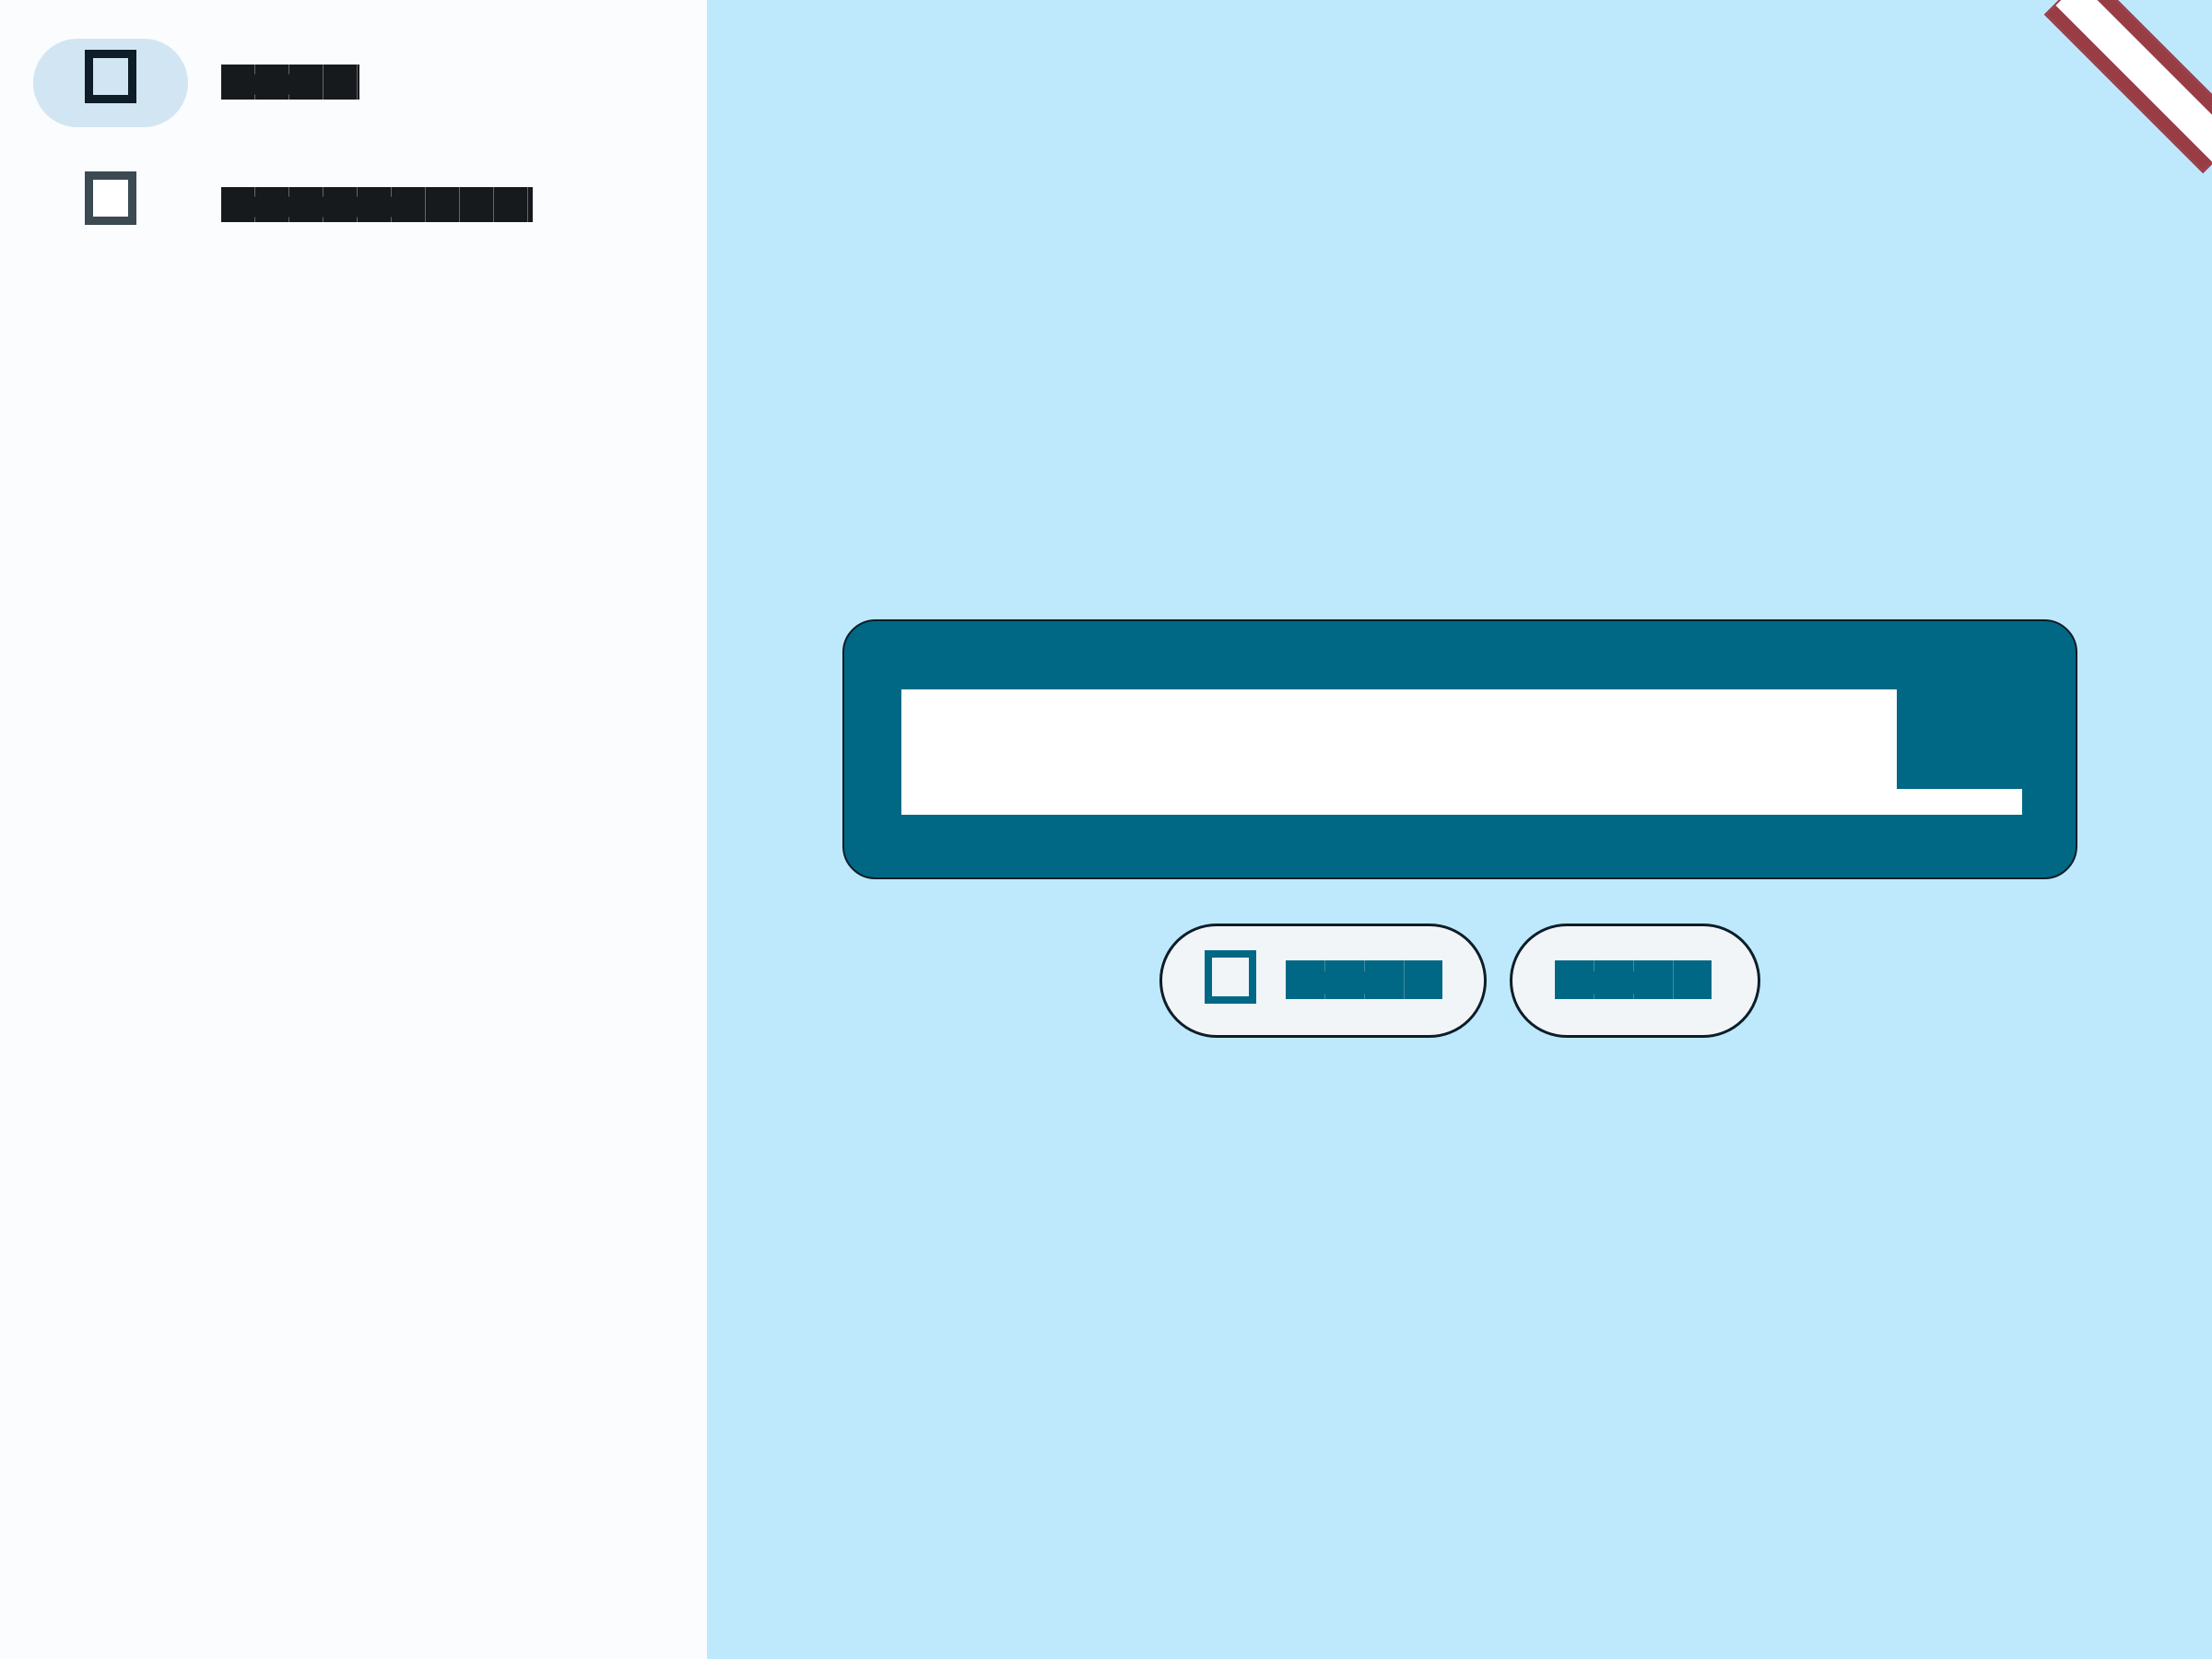 The height and width of the screenshot is (1659, 2212). Describe the element at coordinates (290, 82) in the screenshot. I see `sidebar-item-label: ■■■■` at that location.